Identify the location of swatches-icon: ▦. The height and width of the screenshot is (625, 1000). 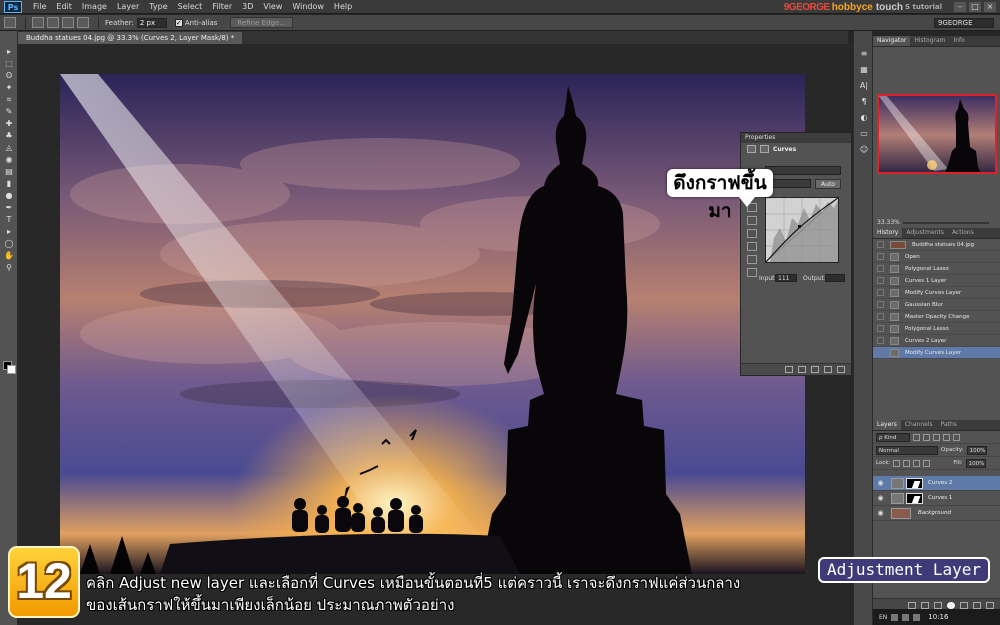
(864, 69).